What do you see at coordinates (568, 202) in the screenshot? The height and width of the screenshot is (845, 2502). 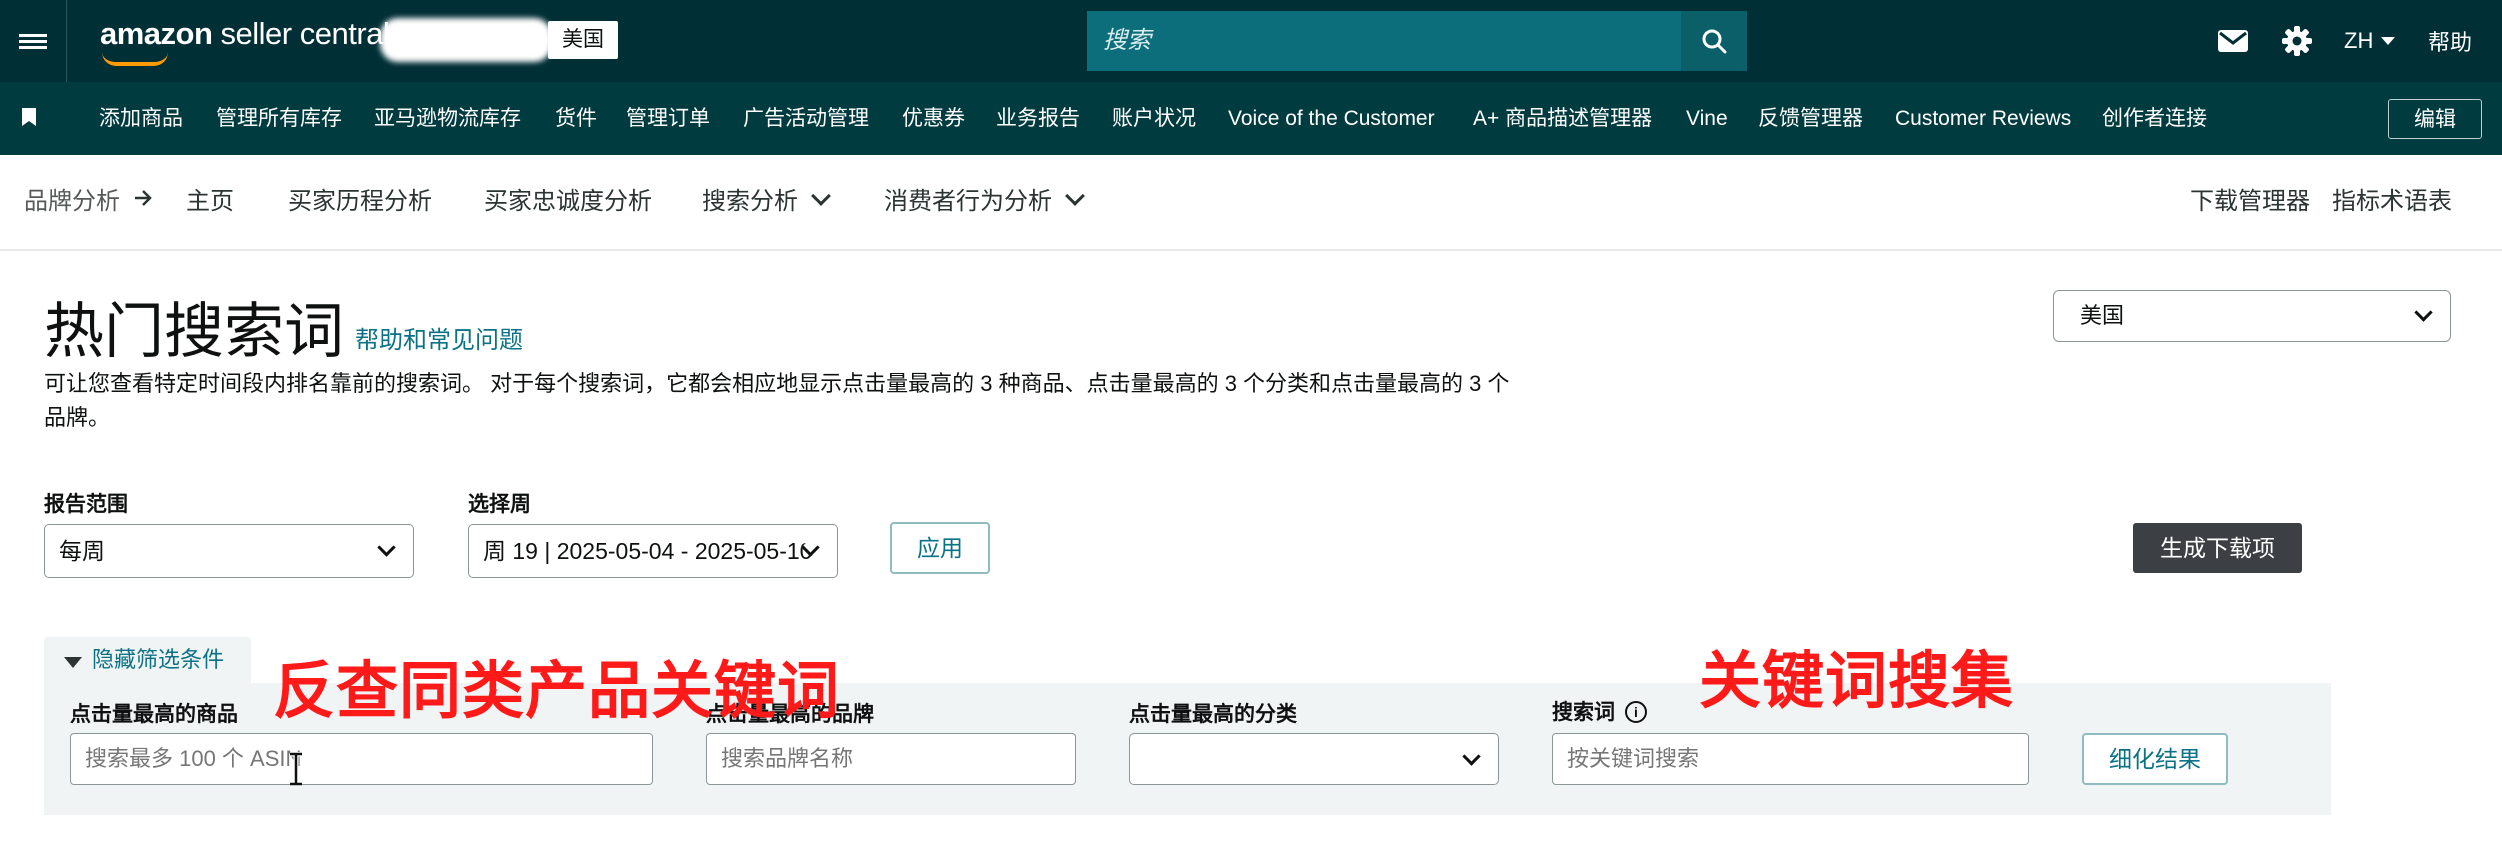 I see `subnav-customer-loyalty: 买家忠诚度分析` at bounding box center [568, 202].